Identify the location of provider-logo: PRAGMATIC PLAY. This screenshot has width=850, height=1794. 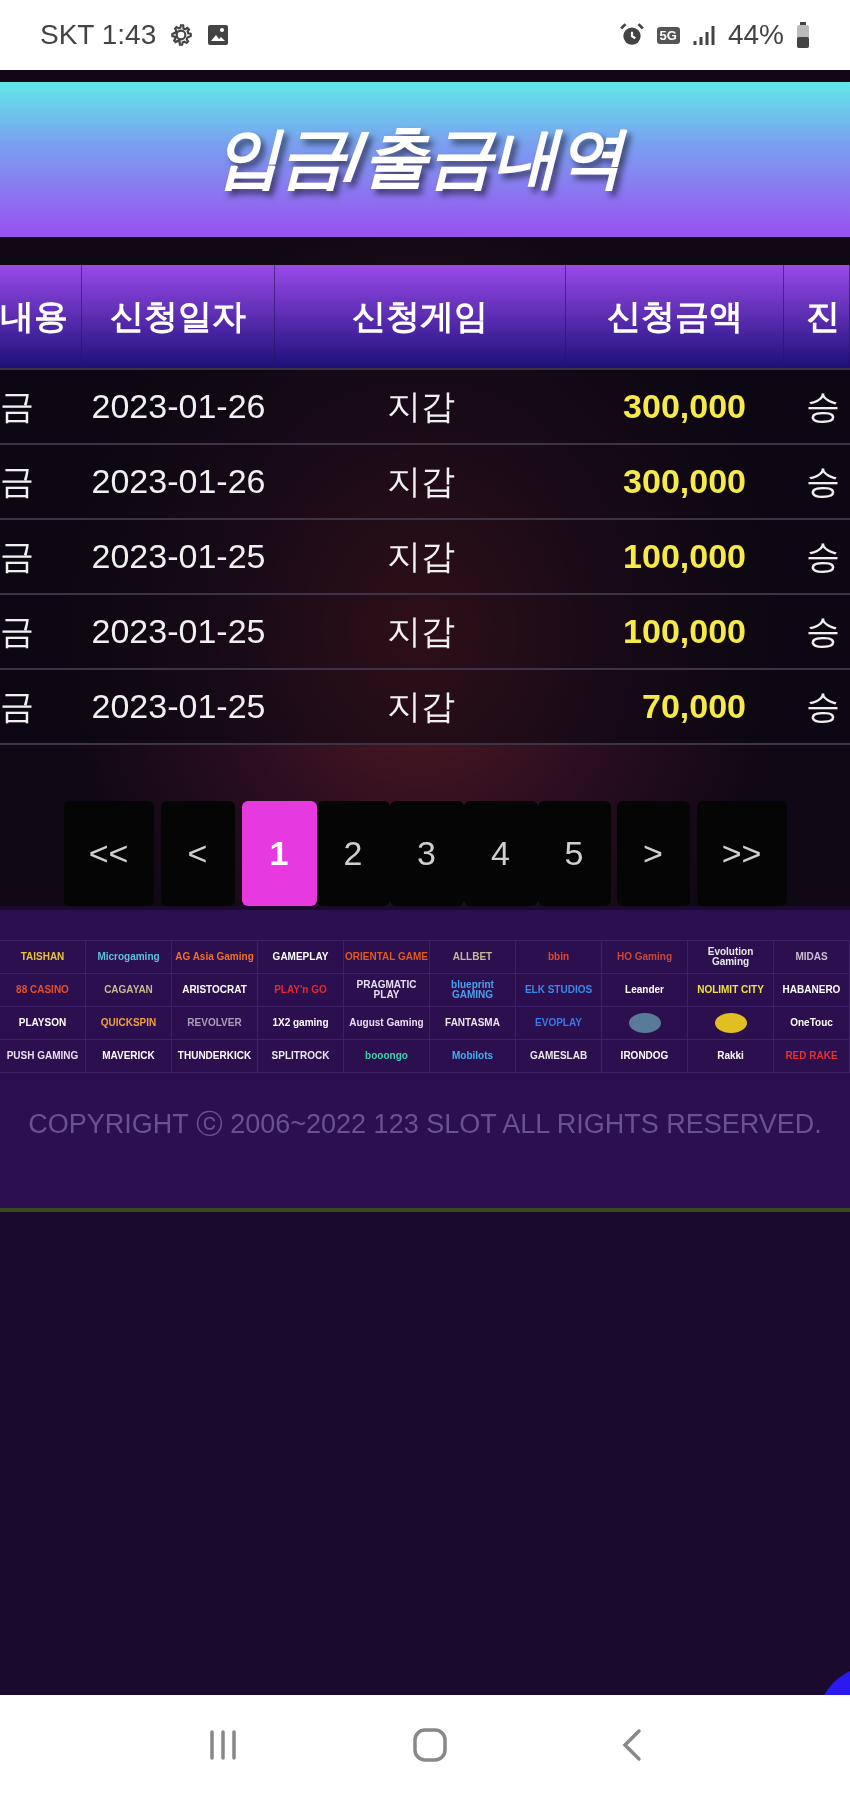
(386, 990).